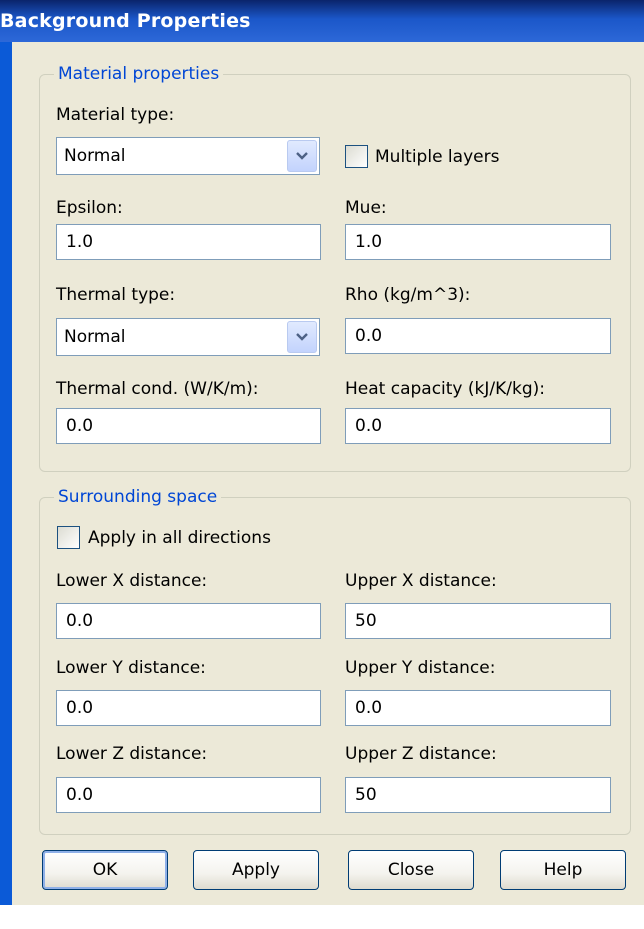 Image resolution: width=644 pixels, height=929 pixels. Describe the element at coordinates (138, 497) in the screenshot. I see `surrounding-space-legend: Surrounding space` at that location.